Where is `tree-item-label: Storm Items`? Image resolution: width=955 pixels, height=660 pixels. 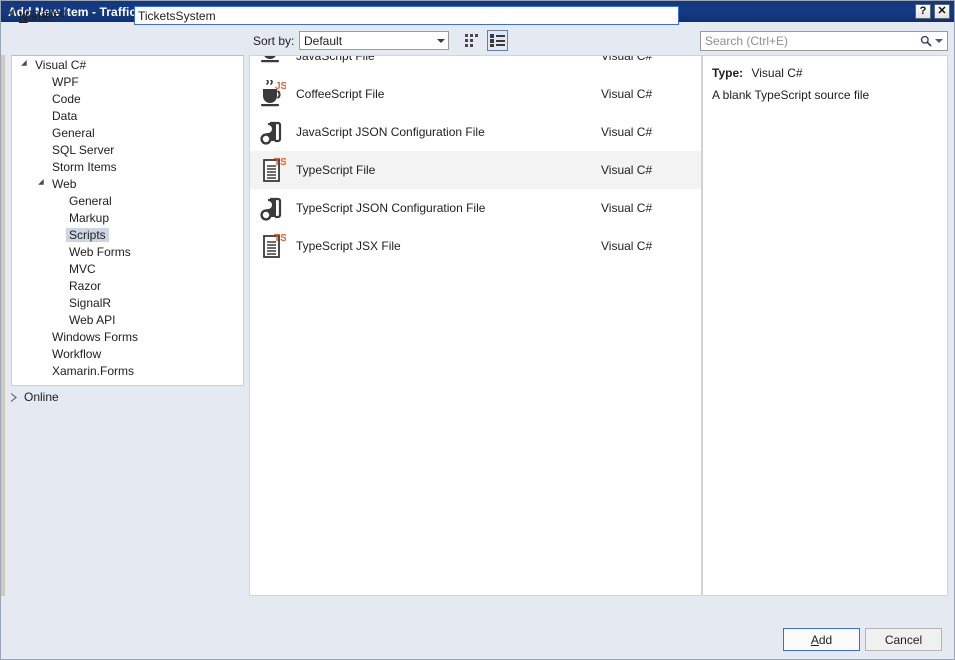
tree-item-label: Storm Items is located at coordinates (84, 166).